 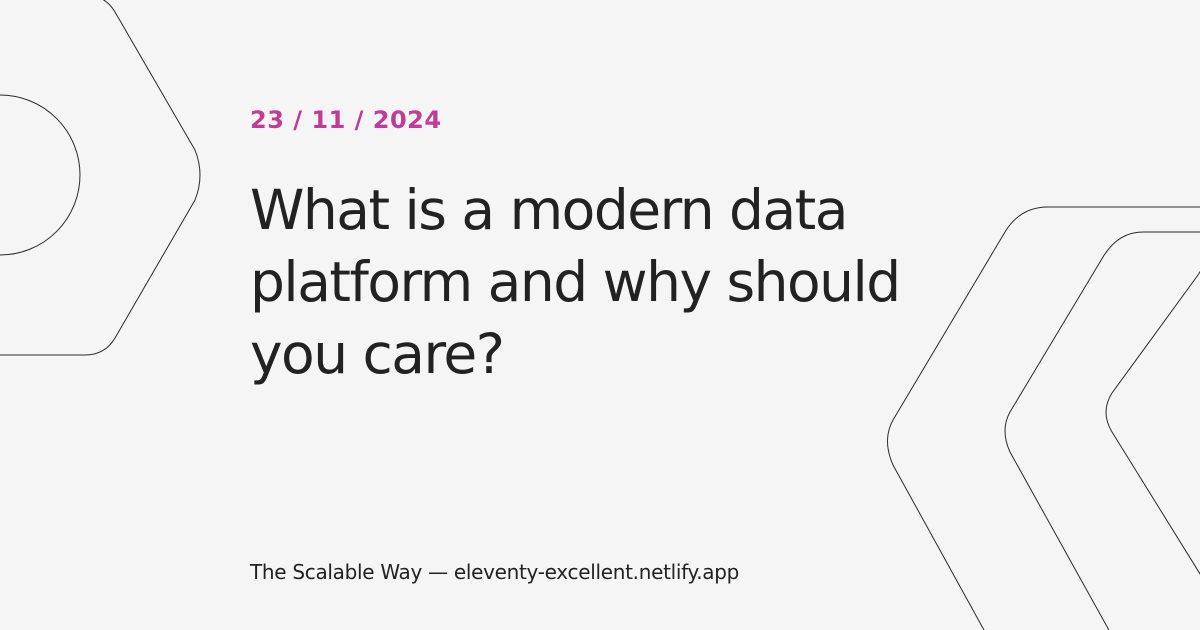 What do you see at coordinates (40, 175) in the screenshot?
I see `circle-outline-shape` at bounding box center [40, 175].